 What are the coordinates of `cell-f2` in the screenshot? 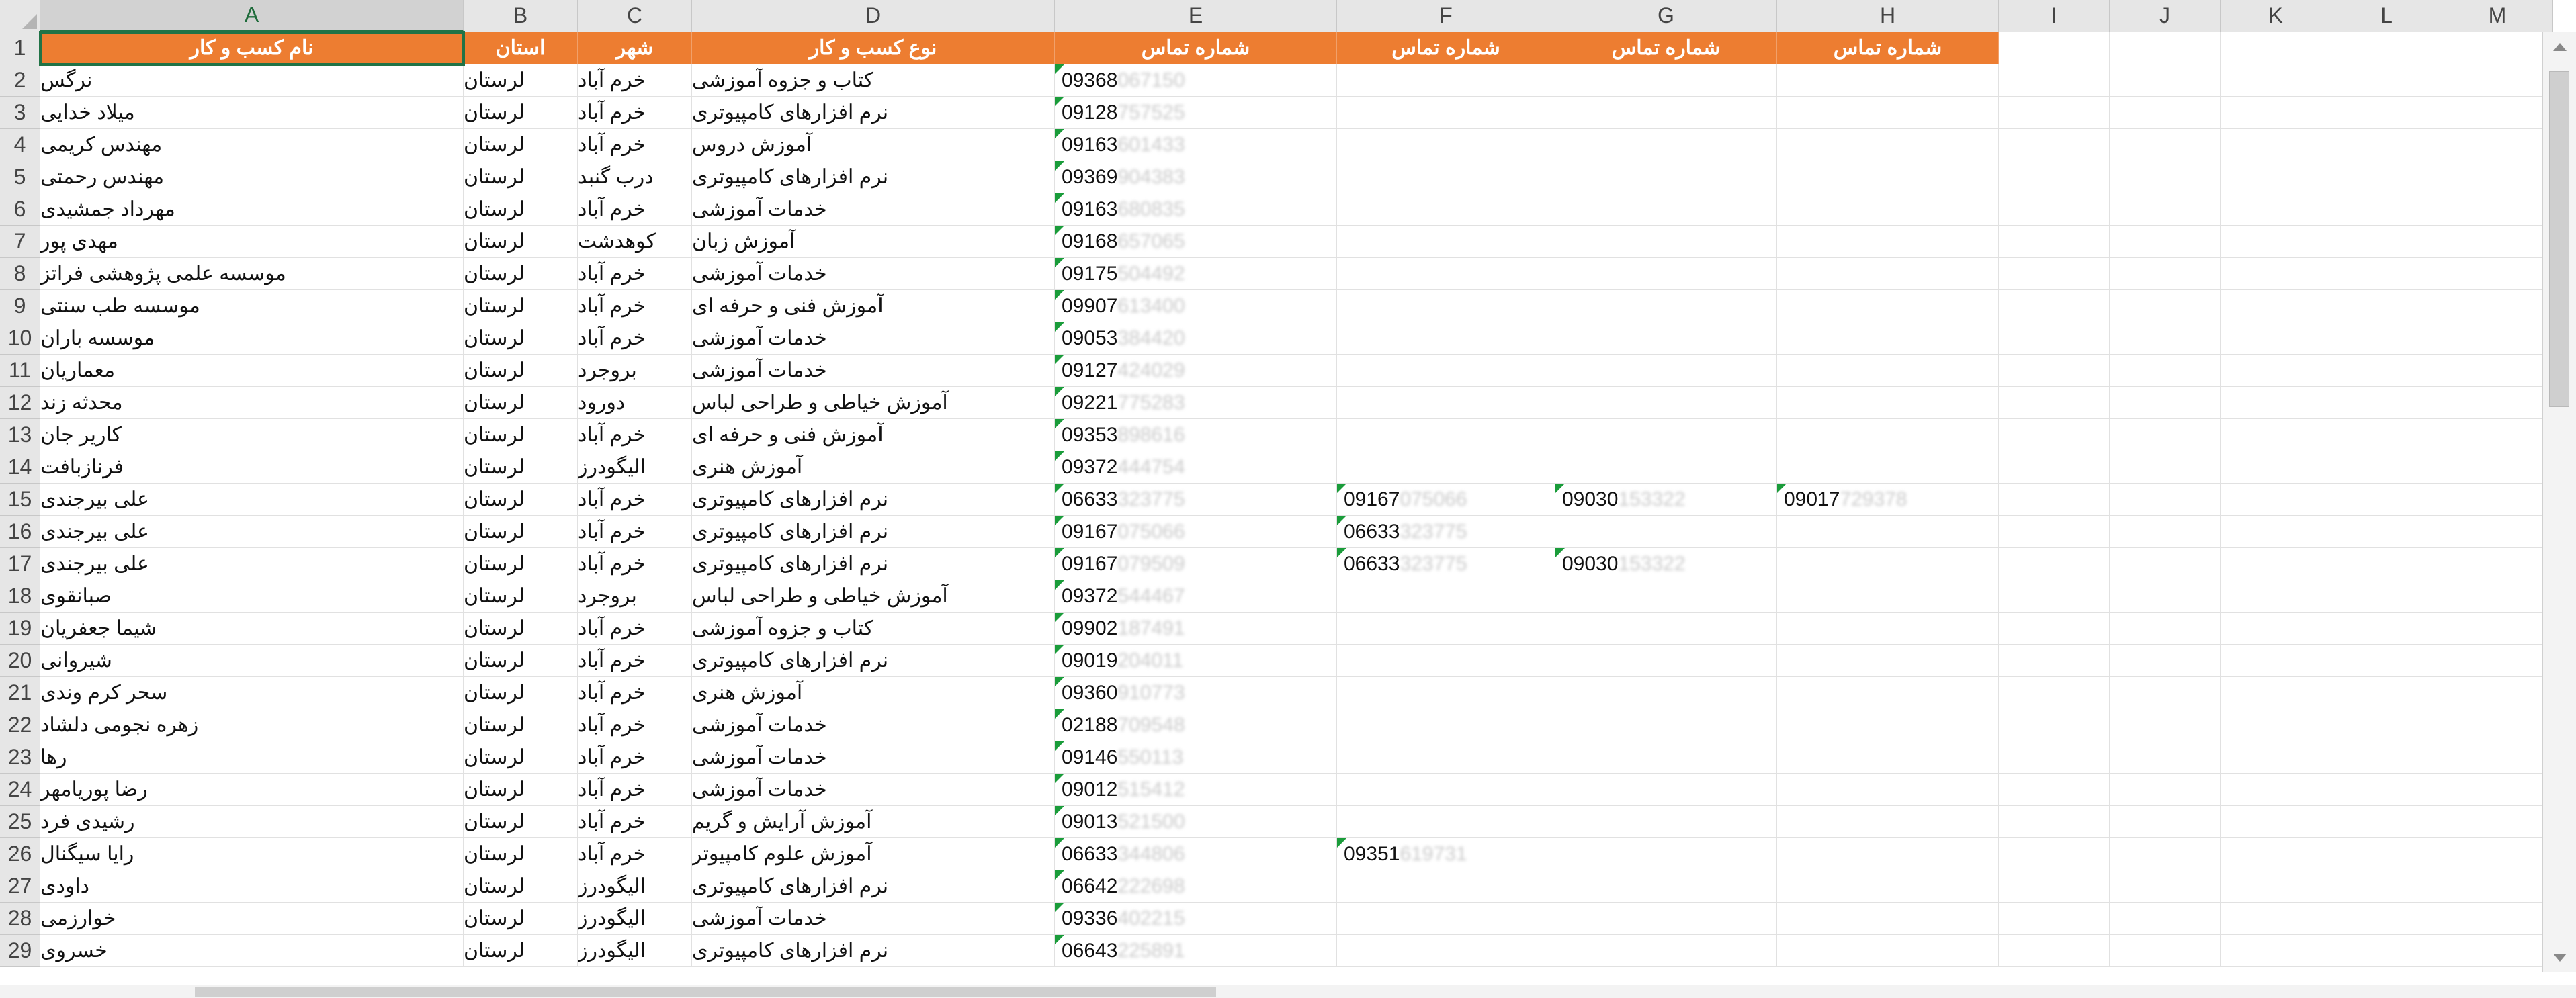 It's located at (1446, 80).